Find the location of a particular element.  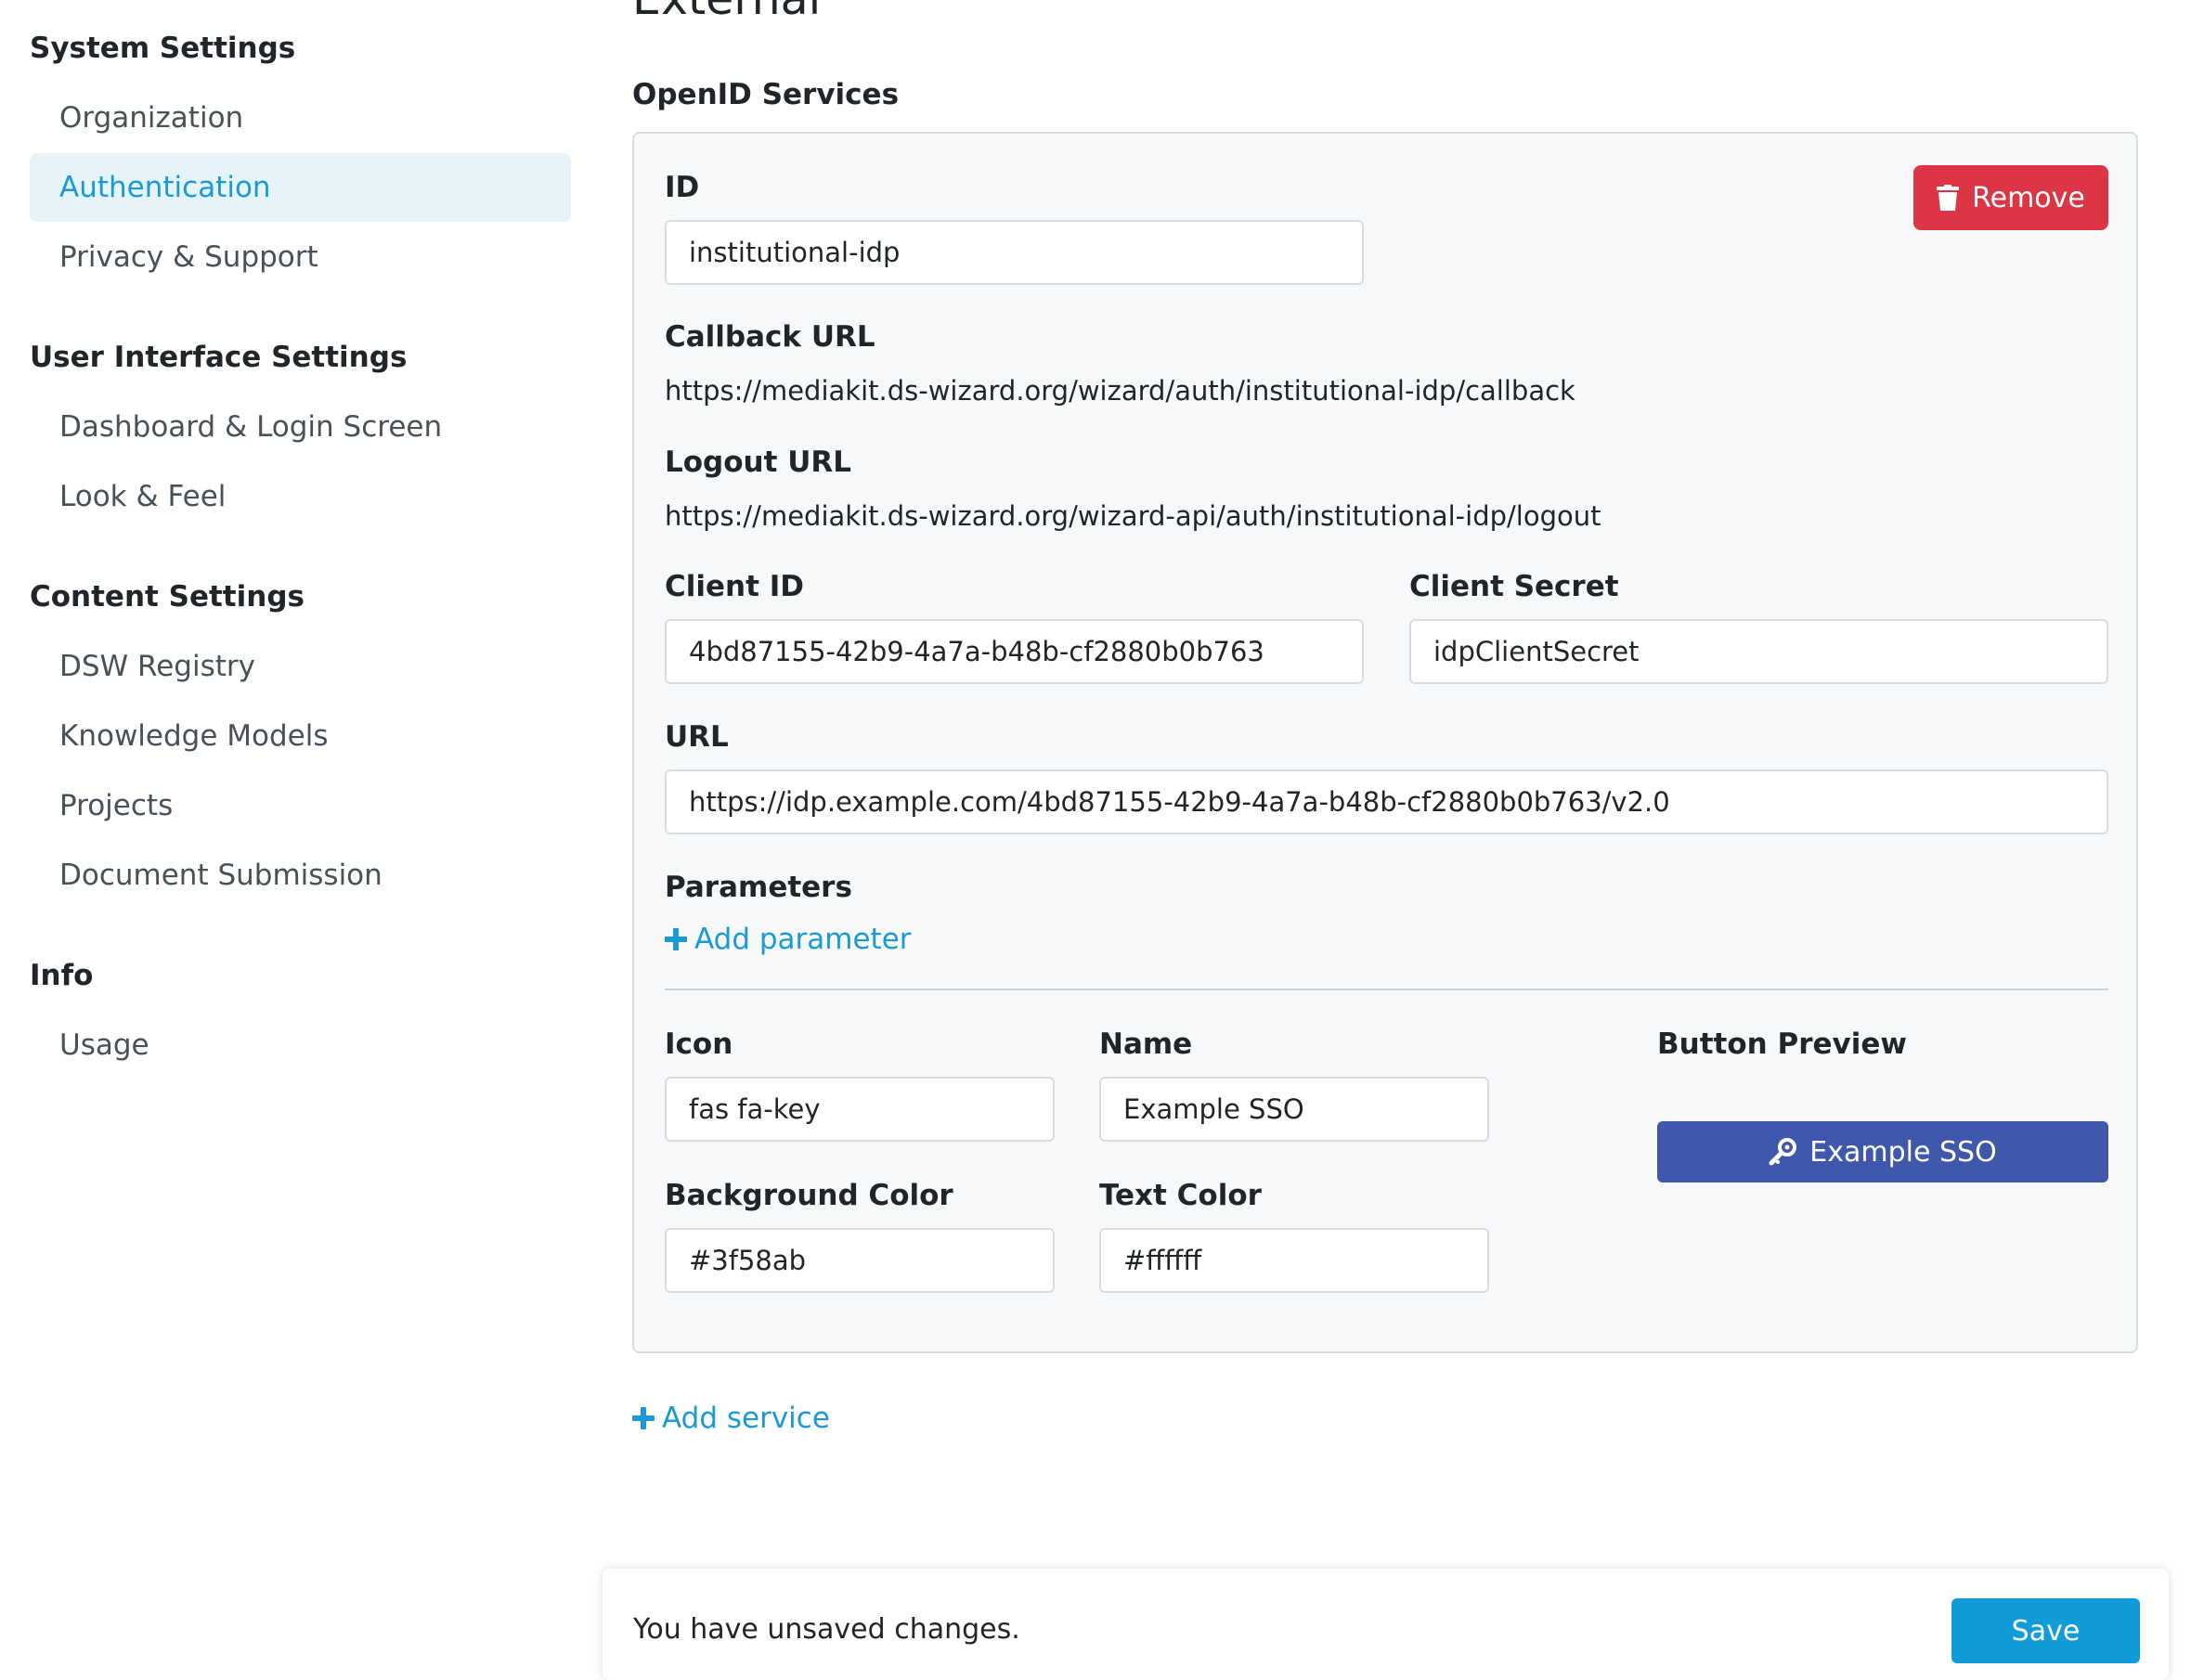

icon-input is located at coordinates (860, 1109).